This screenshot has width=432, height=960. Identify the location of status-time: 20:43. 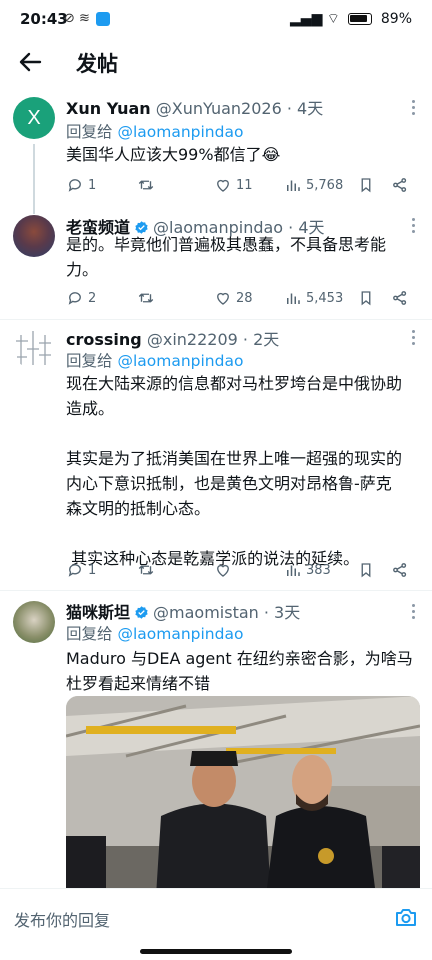
(44, 19).